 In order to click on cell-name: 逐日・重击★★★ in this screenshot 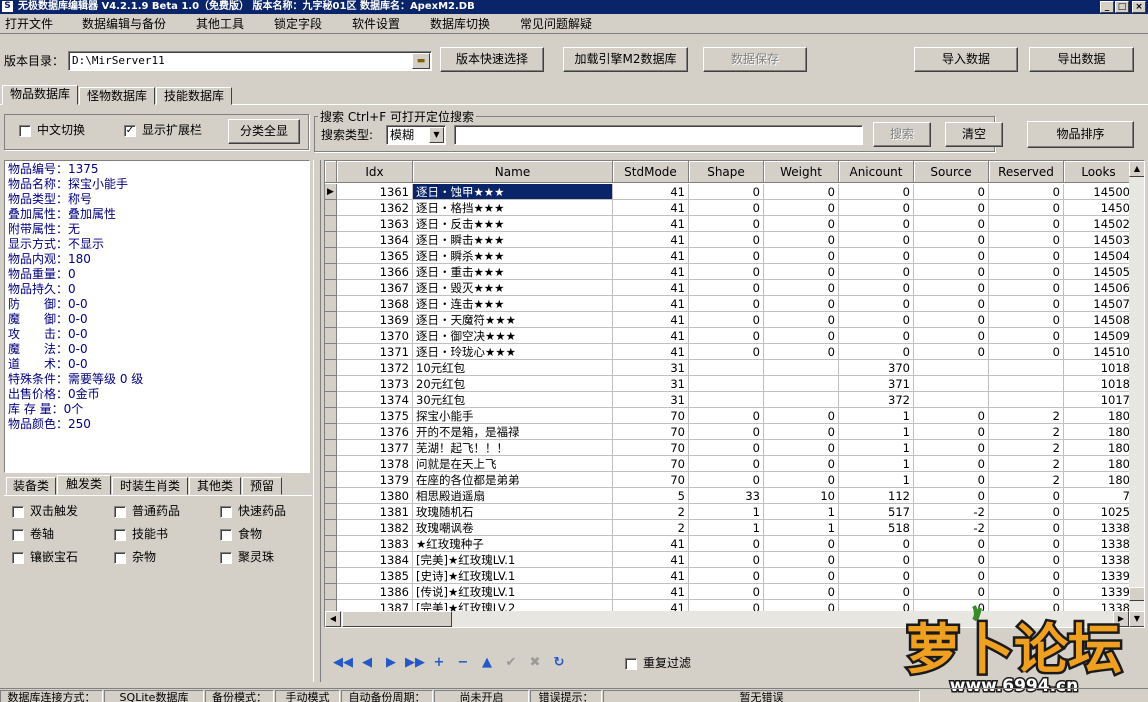, I will do `click(513, 272)`.